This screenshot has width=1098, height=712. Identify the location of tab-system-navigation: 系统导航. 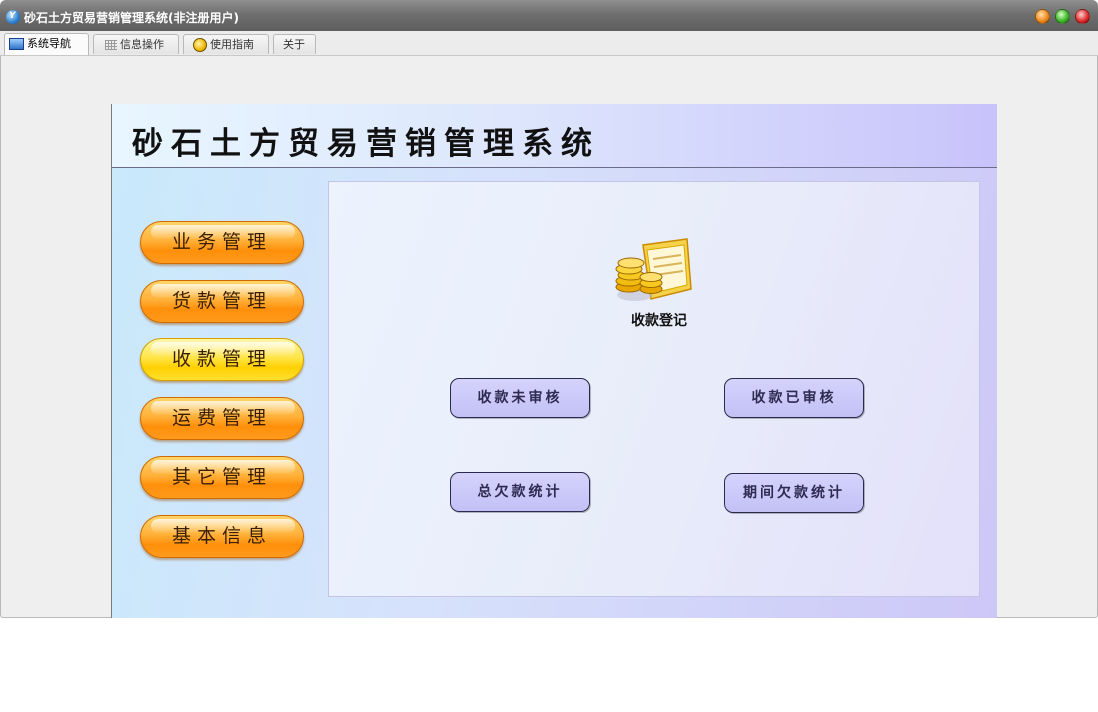
(46, 44).